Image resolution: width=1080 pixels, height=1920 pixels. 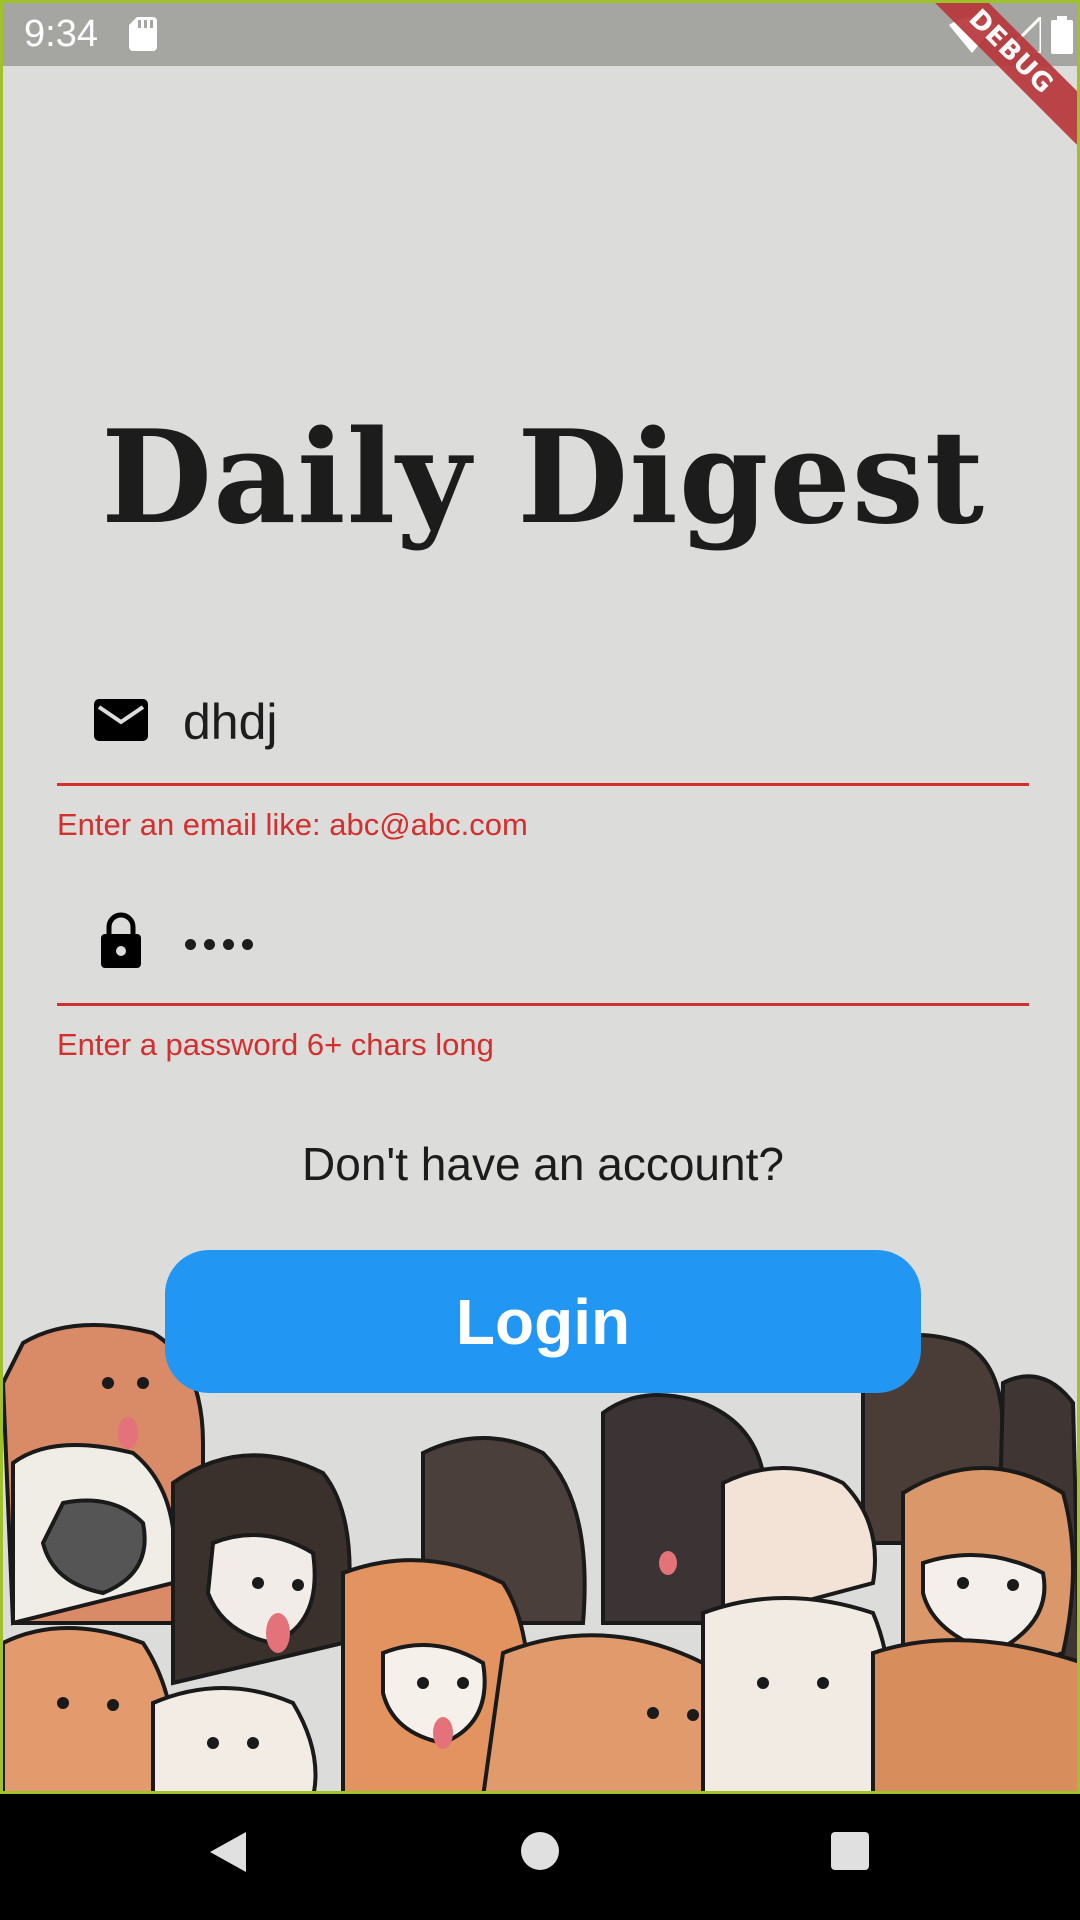 I want to click on back-icon, so click(x=228, y=1852).